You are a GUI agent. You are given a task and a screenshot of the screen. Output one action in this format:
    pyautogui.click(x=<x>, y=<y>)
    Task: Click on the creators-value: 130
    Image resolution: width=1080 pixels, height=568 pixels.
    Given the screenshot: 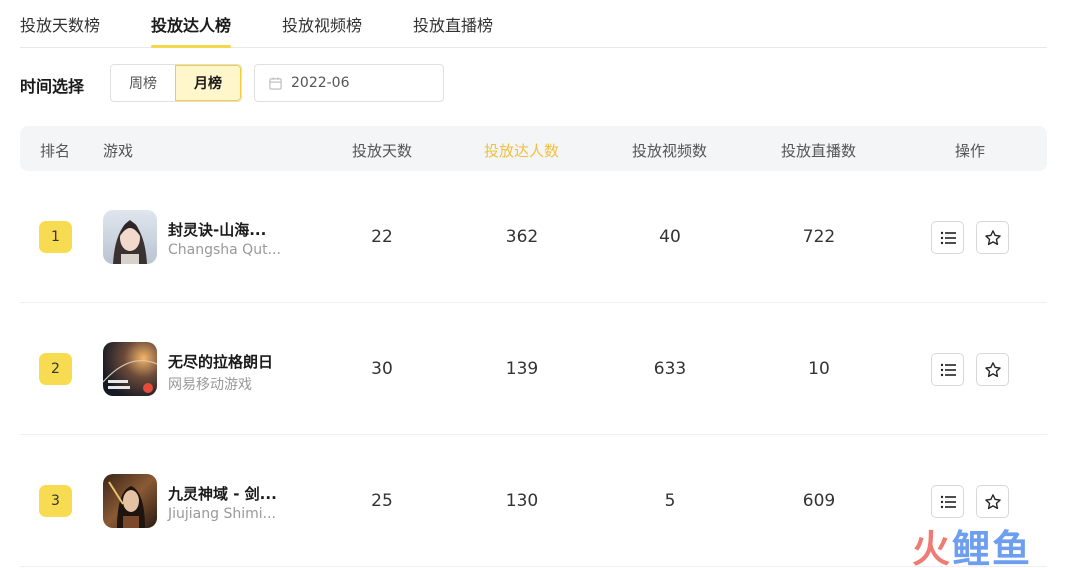 What is the action you would take?
    pyautogui.click(x=522, y=501)
    